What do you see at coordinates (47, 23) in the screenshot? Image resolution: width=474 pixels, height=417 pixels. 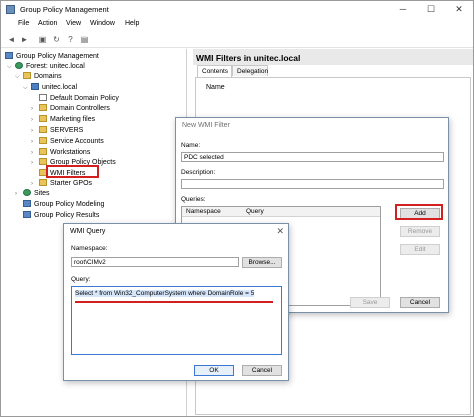 I see `menu-action: Action` at bounding box center [47, 23].